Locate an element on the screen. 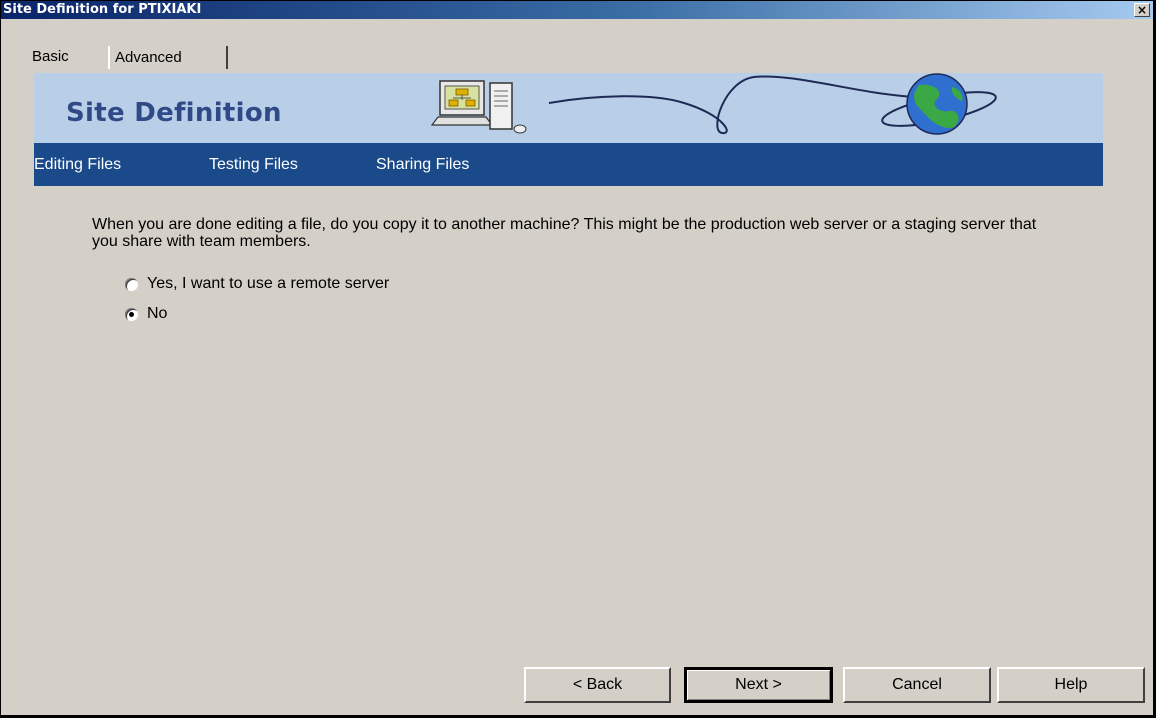  help-button: Help is located at coordinates (1071, 685).